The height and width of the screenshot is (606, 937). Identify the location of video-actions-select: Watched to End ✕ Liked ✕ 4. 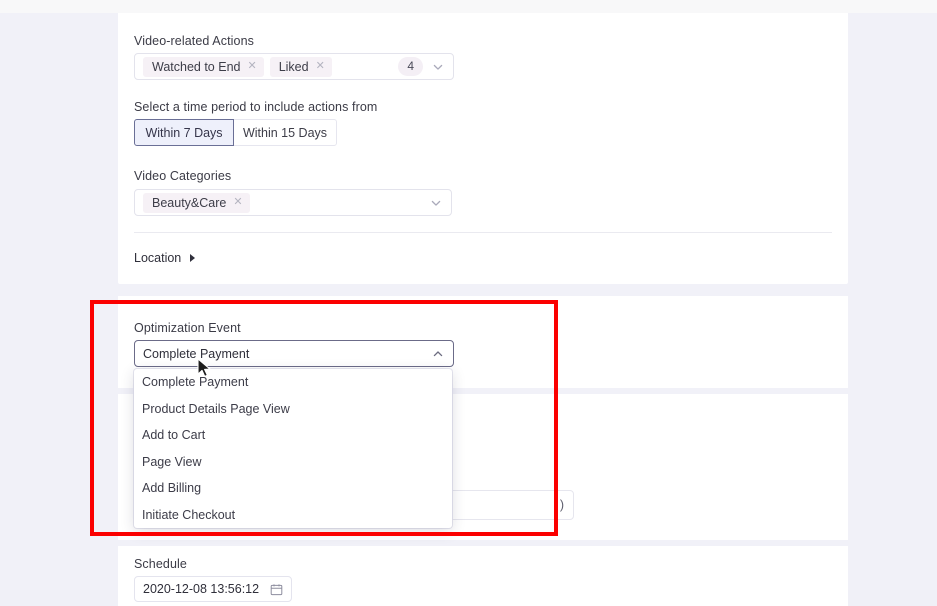
(294, 66).